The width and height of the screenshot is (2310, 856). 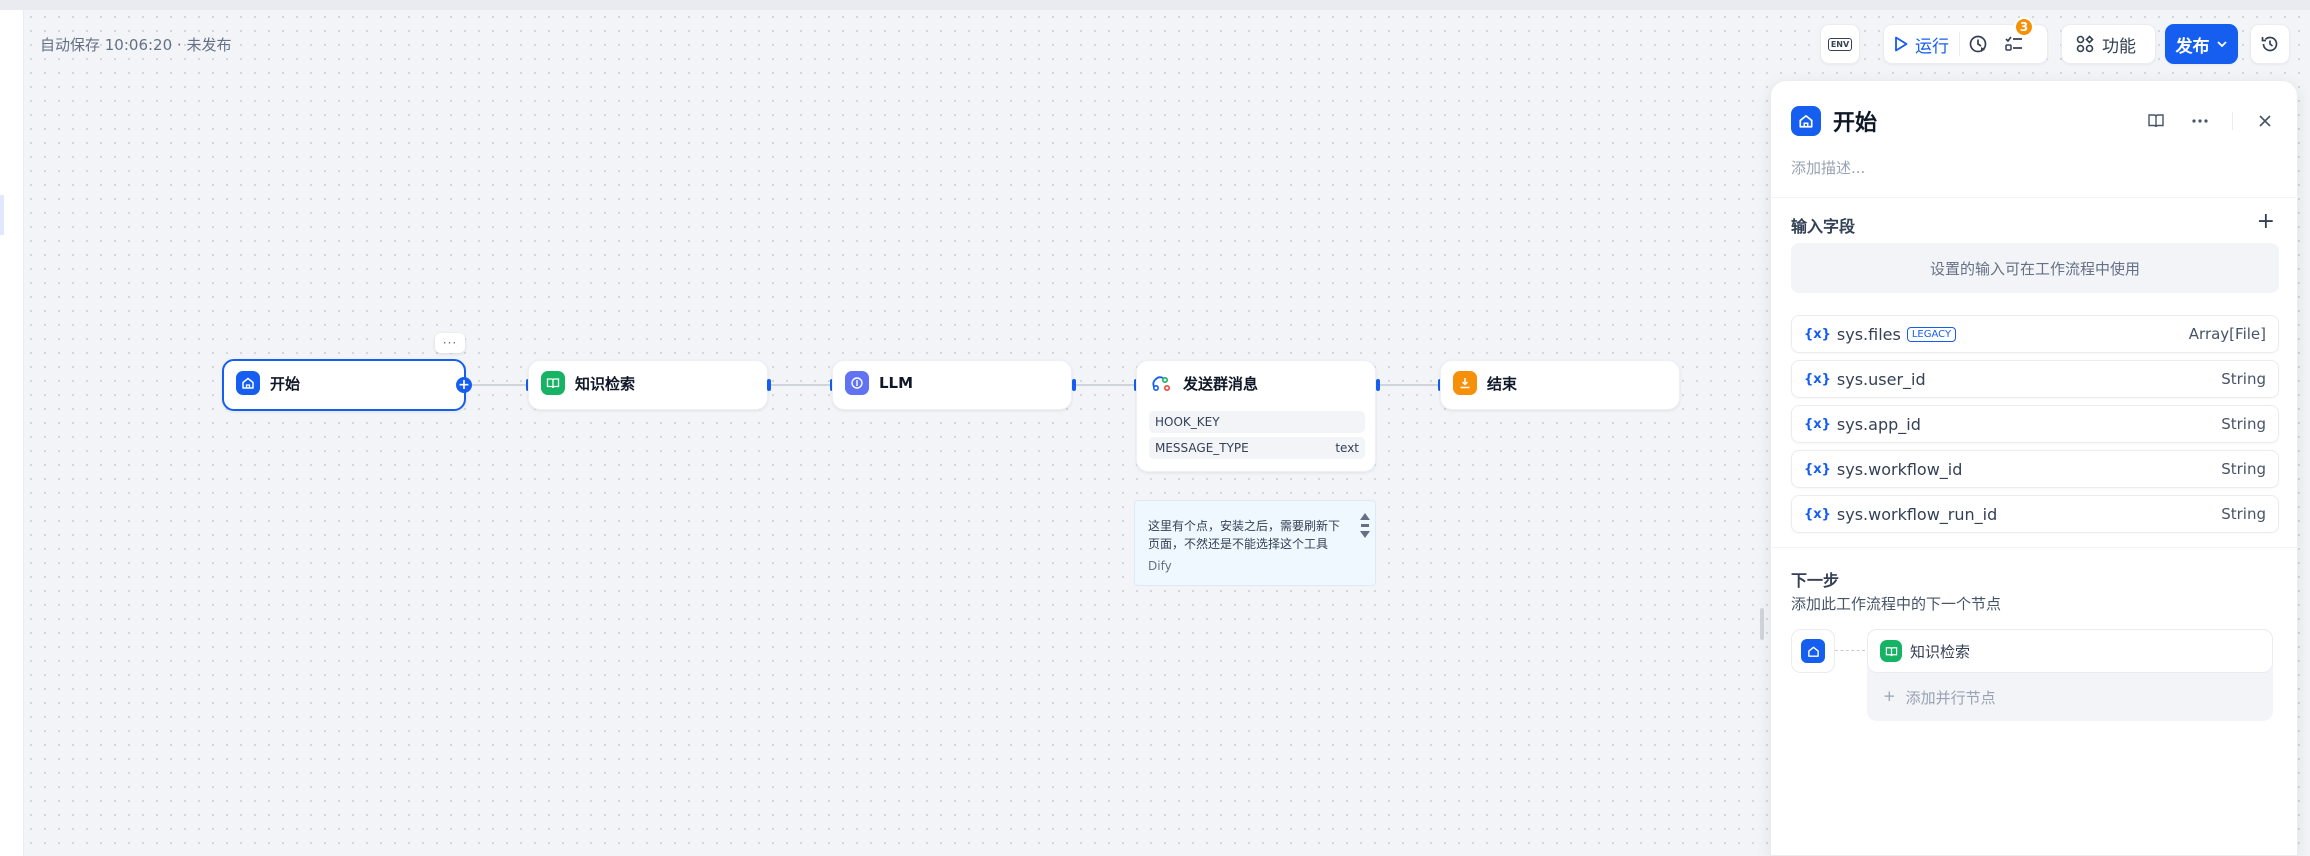 I want to click on node-knowledge-retrieval: 知识检索, so click(x=648, y=385).